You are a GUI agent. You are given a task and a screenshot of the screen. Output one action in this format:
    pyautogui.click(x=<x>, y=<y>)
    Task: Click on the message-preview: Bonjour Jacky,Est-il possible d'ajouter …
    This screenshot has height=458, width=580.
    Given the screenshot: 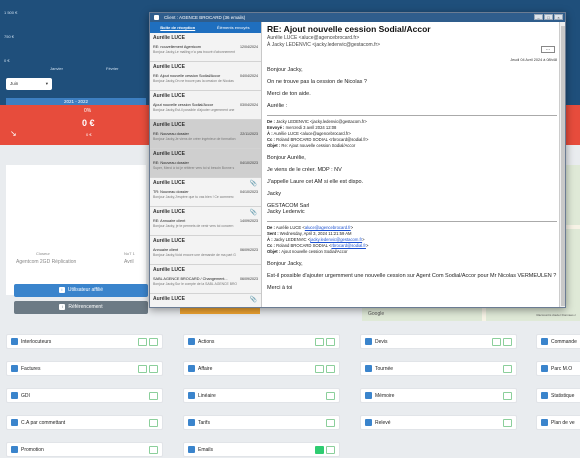 What is the action you would take?
    pyautogui.click(x=194, y=110)
    